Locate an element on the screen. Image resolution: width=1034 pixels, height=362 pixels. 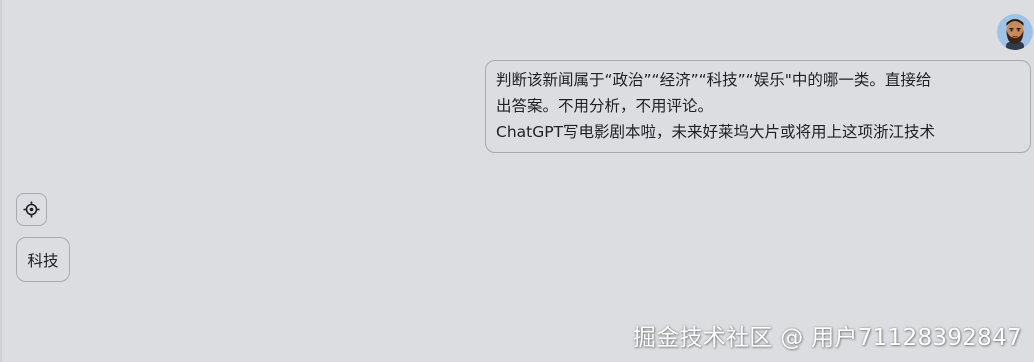
assistant-message-bubble: 科技 is located at coordinates (43, 259).